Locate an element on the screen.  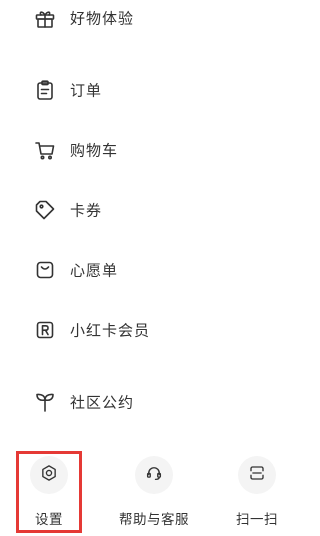
menu-item-coupons: 卡券 is located at coordinates (153, 210).